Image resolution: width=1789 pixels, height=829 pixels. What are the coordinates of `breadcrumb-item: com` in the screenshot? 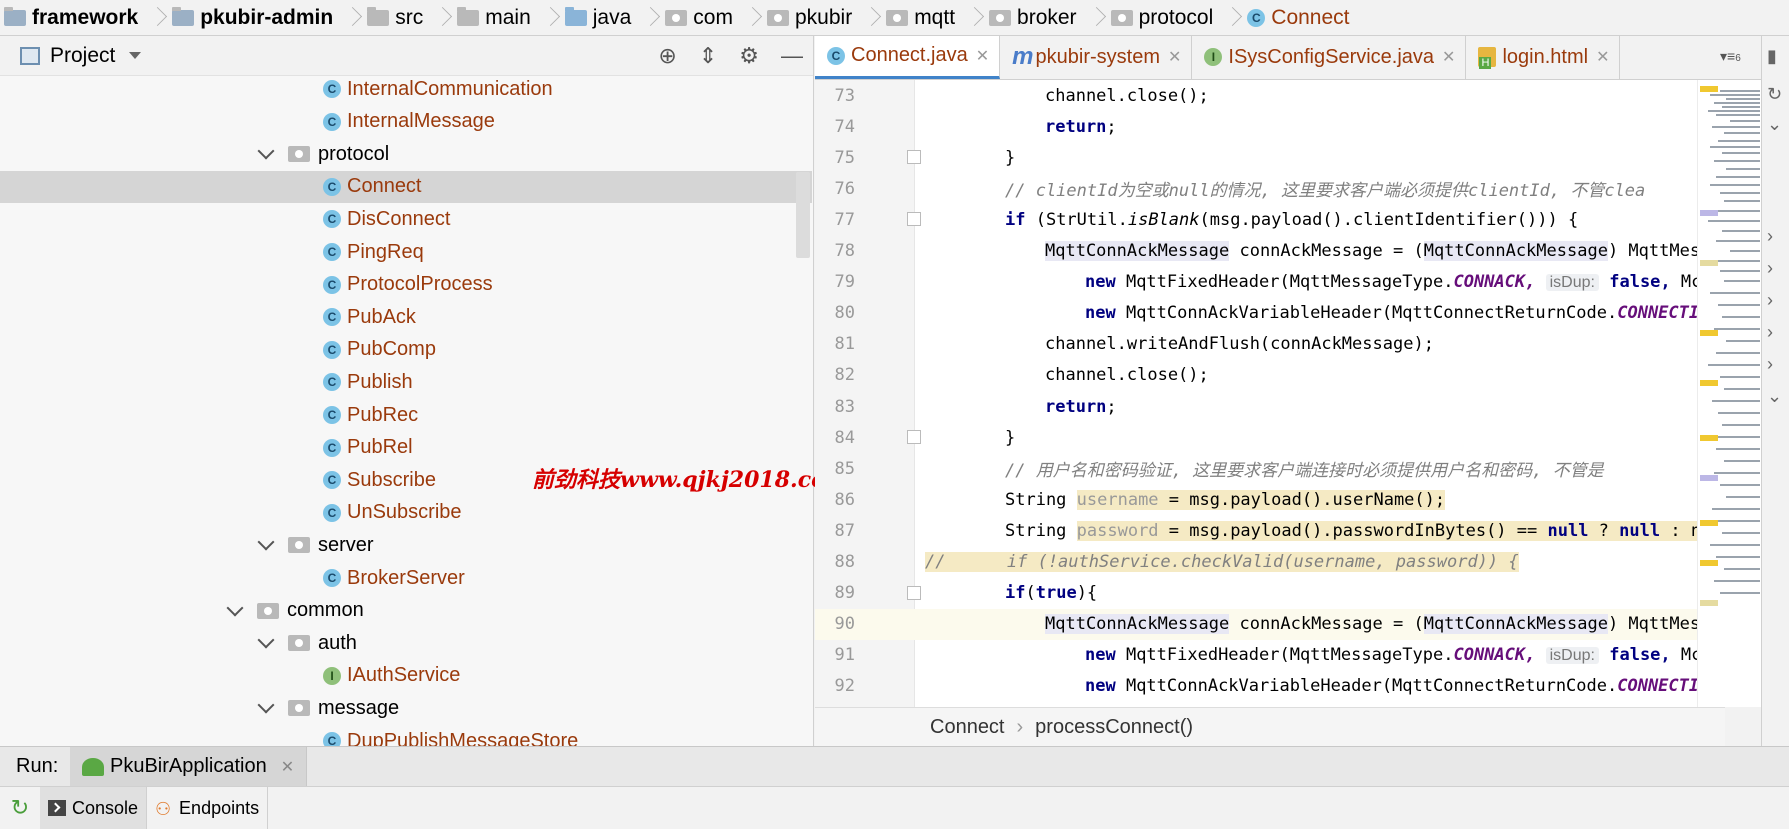 It's located at (699, 17).